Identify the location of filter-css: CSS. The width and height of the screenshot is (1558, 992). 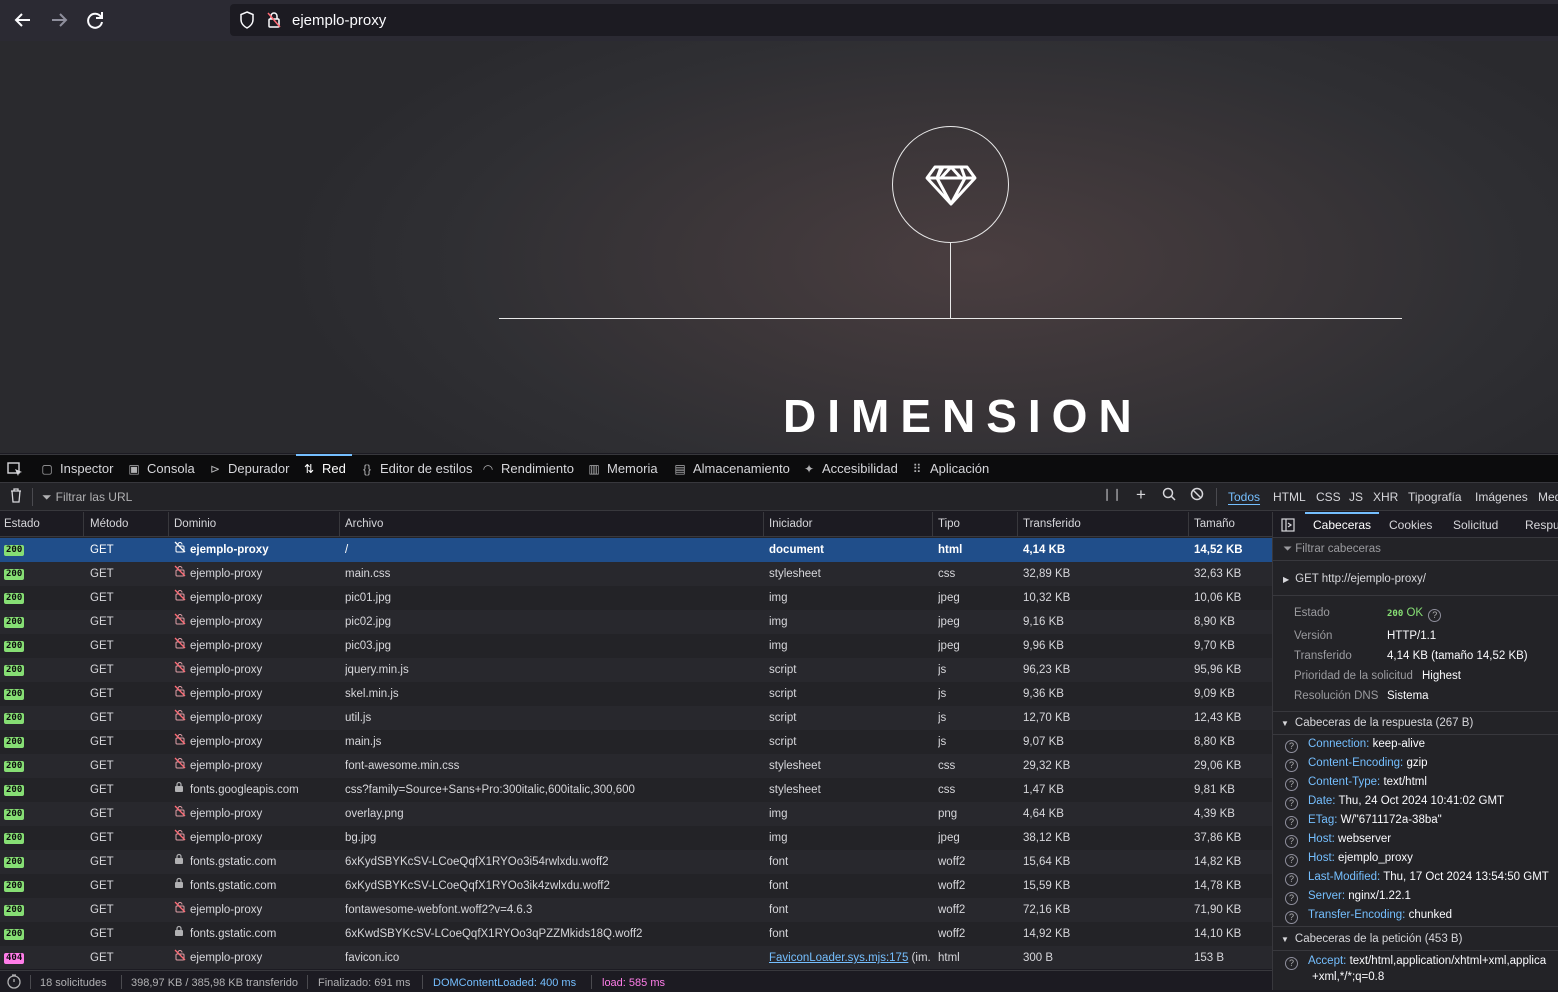
(1328, 497).